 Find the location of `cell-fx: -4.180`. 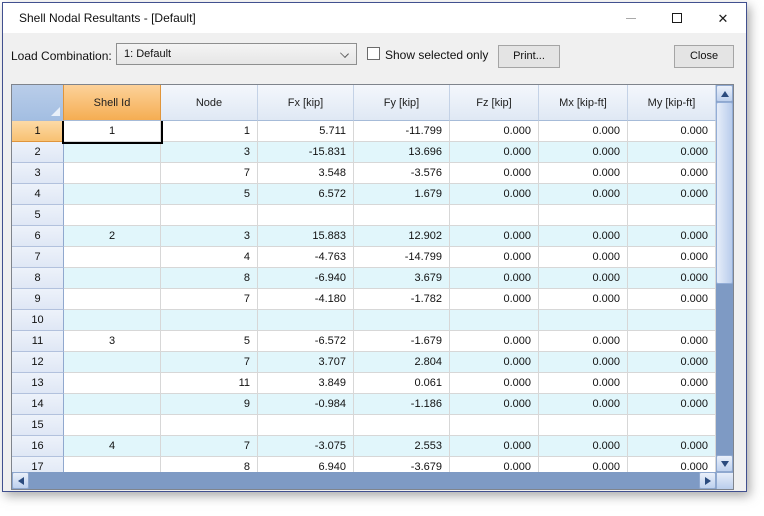

cell-fx: -4.180 is located at coordinates (306, 299).